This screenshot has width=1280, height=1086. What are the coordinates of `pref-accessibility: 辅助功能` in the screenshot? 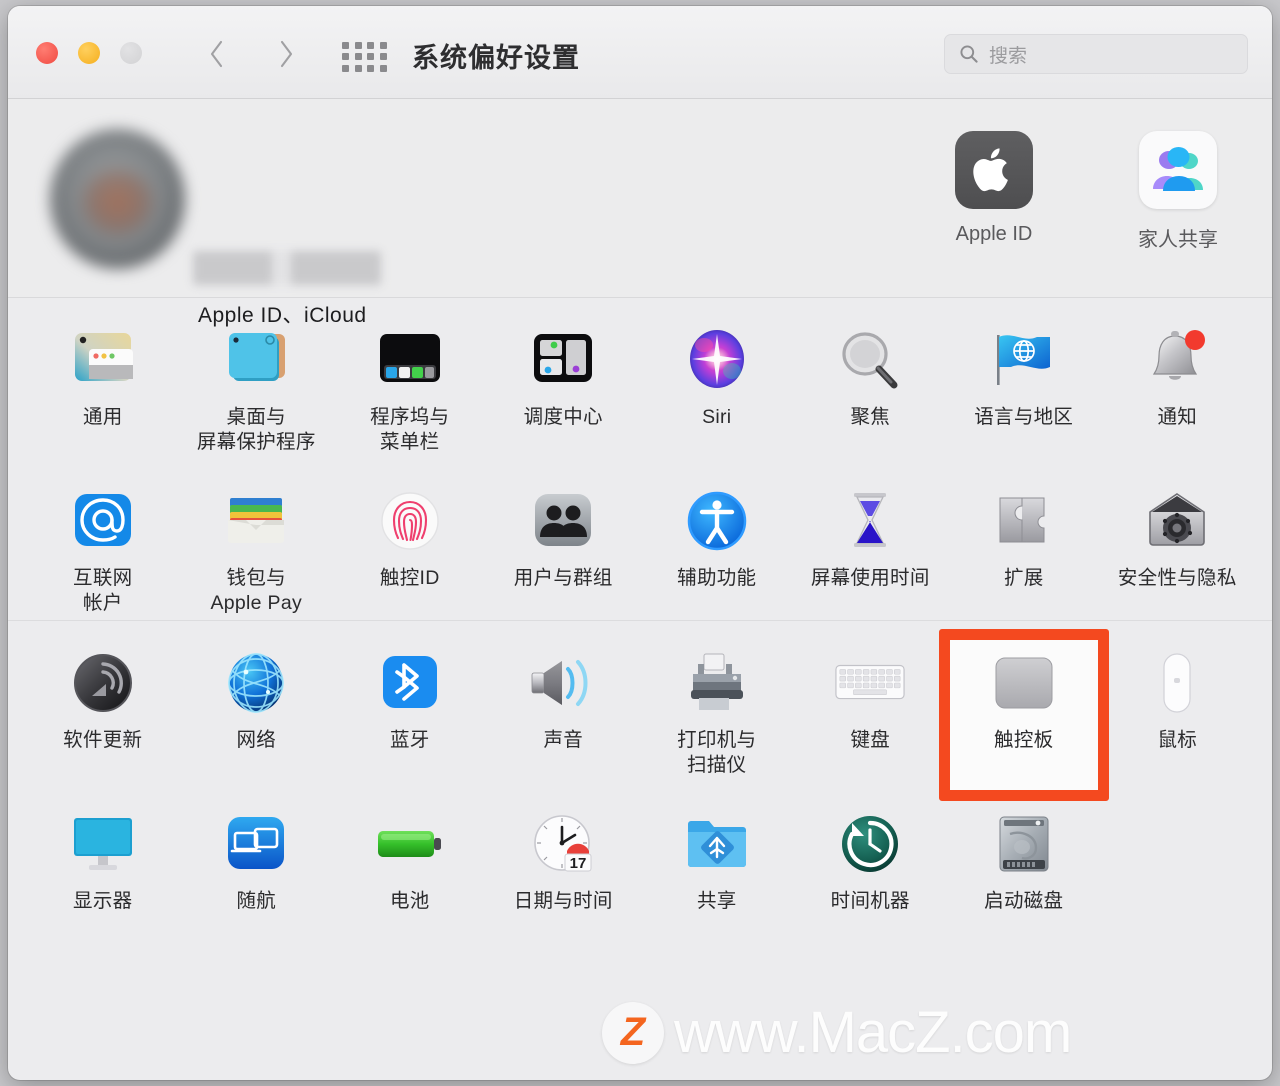 It's located at (717, 539).